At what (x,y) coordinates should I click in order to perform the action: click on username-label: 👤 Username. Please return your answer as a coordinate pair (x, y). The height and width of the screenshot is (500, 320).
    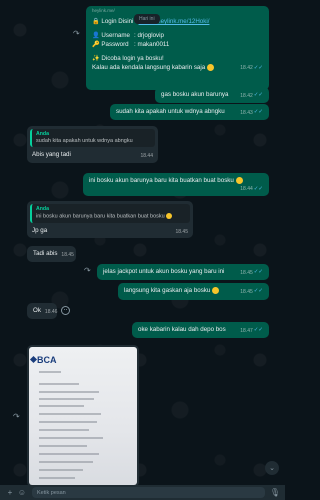
    Looking at the image, I should click on (111, 36).